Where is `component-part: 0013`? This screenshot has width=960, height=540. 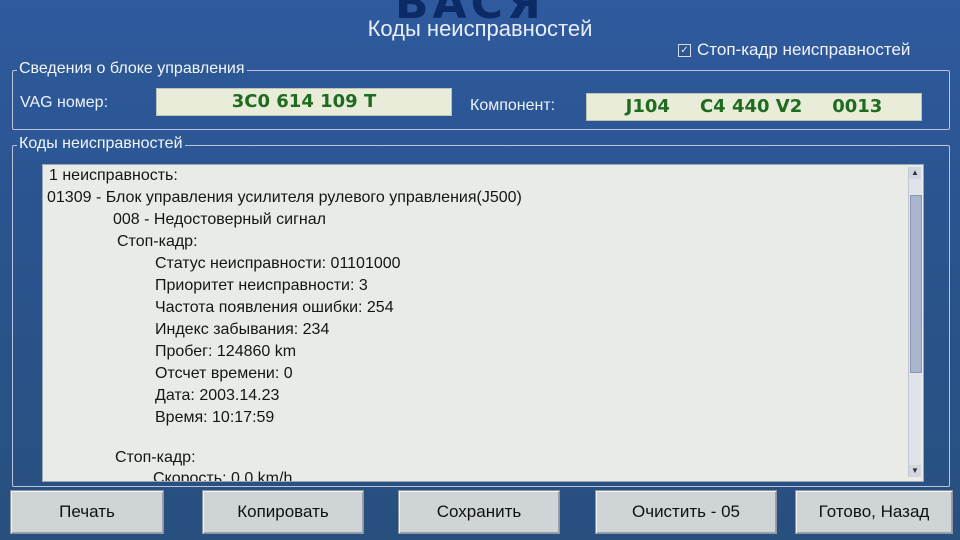
component-part: 0013 is located at coordinates (857, 106).